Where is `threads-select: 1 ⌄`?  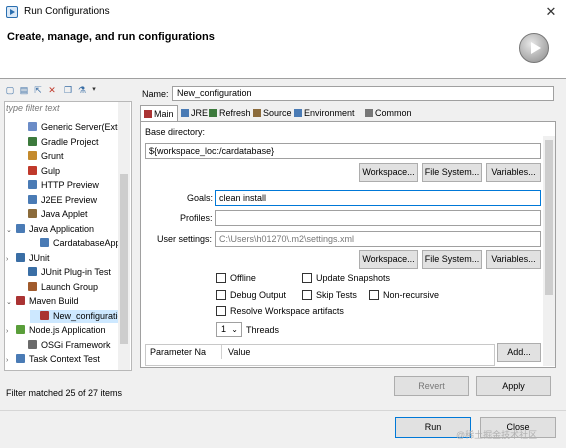
threads-select: 1 ⌄ is located at coordinates (229, 329).